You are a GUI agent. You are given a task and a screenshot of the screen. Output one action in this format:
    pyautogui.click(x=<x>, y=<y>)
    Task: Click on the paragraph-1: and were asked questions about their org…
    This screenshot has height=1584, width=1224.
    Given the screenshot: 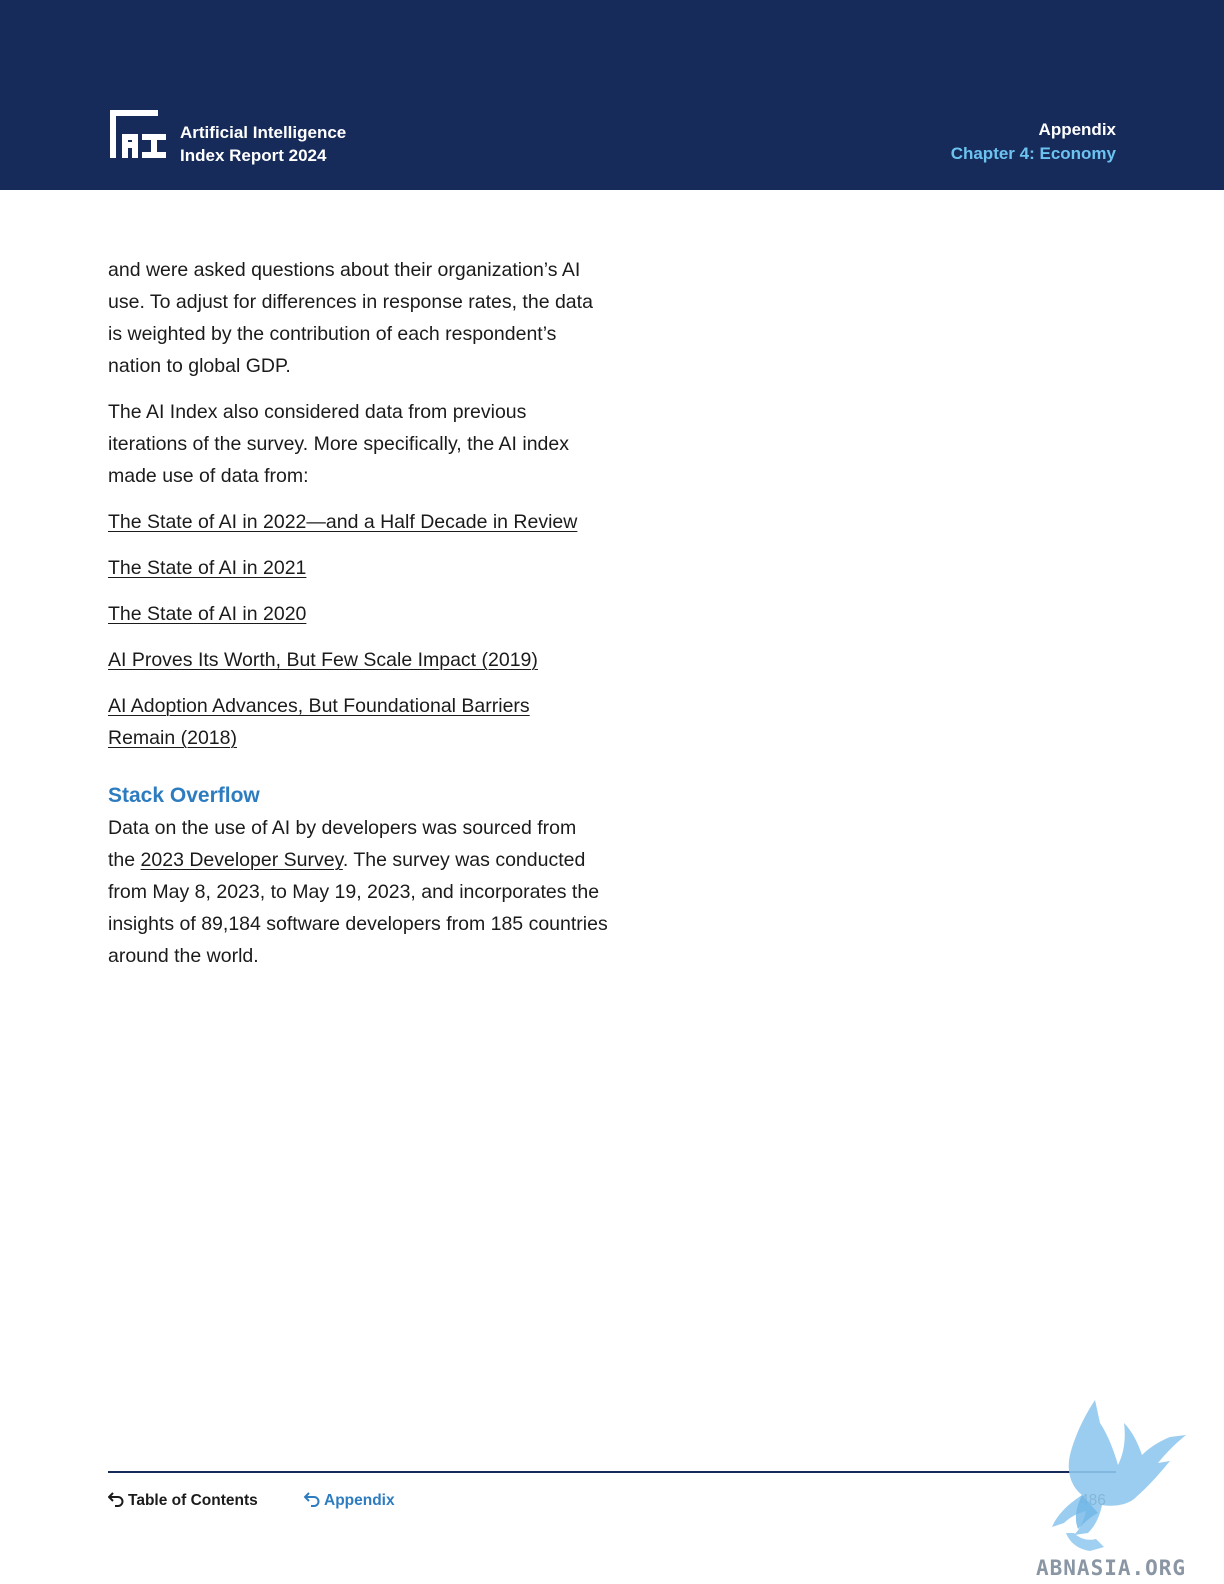 What is the action you would take?
    pyautogui.click(x=350, y=318)
    